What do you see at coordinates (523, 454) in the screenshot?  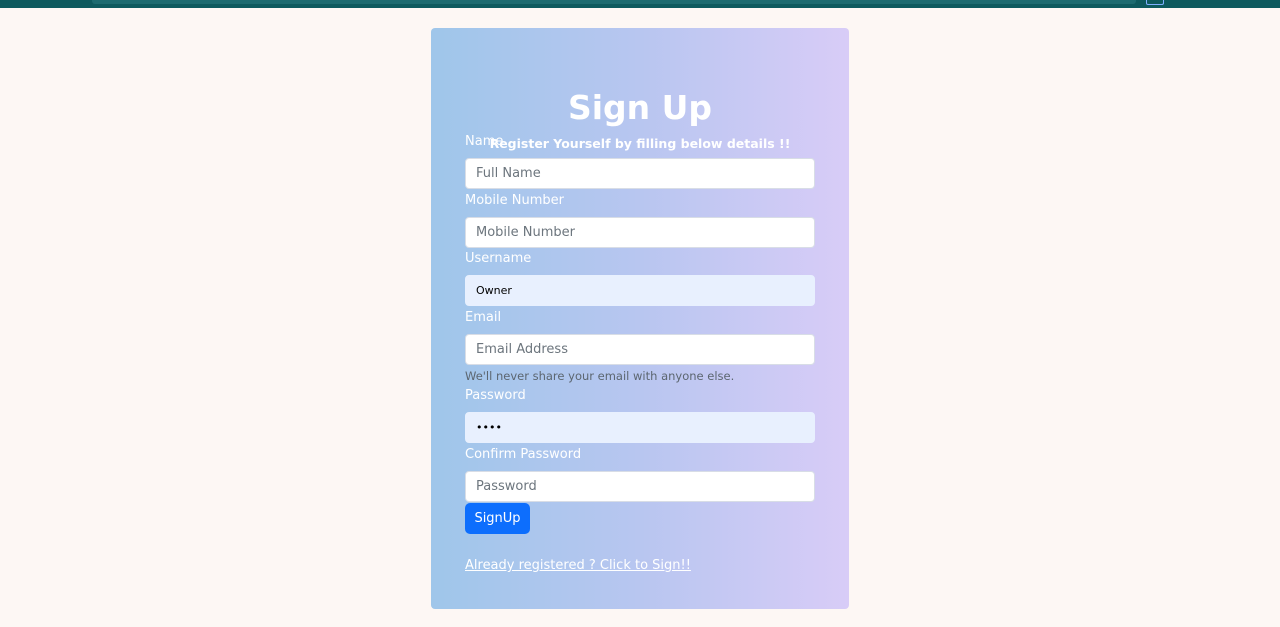 I see `confirm-password-label: Confirm Password` at bounding box center [523, 454].